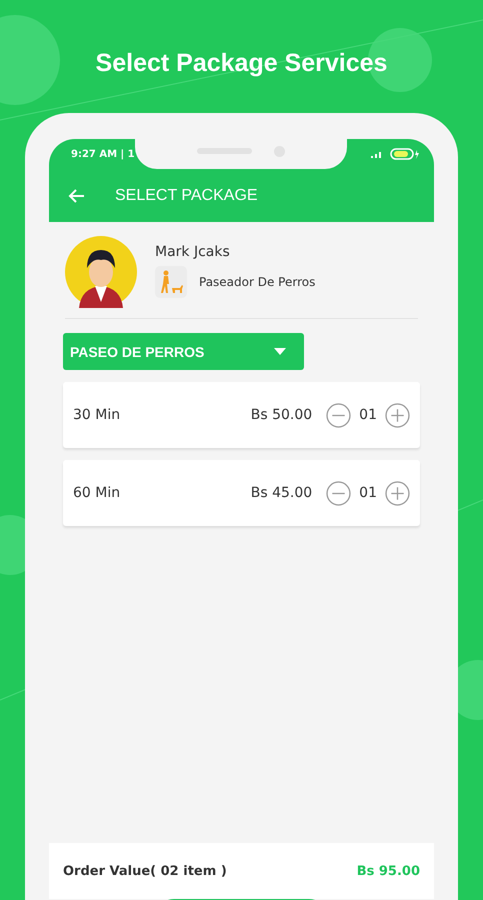 The width and height of the screenshot is (483, 900). What do you see at coordinates (242, 63) in the screenshot?
I see `headline: Select Package Services` at bounding box center [242, 63].